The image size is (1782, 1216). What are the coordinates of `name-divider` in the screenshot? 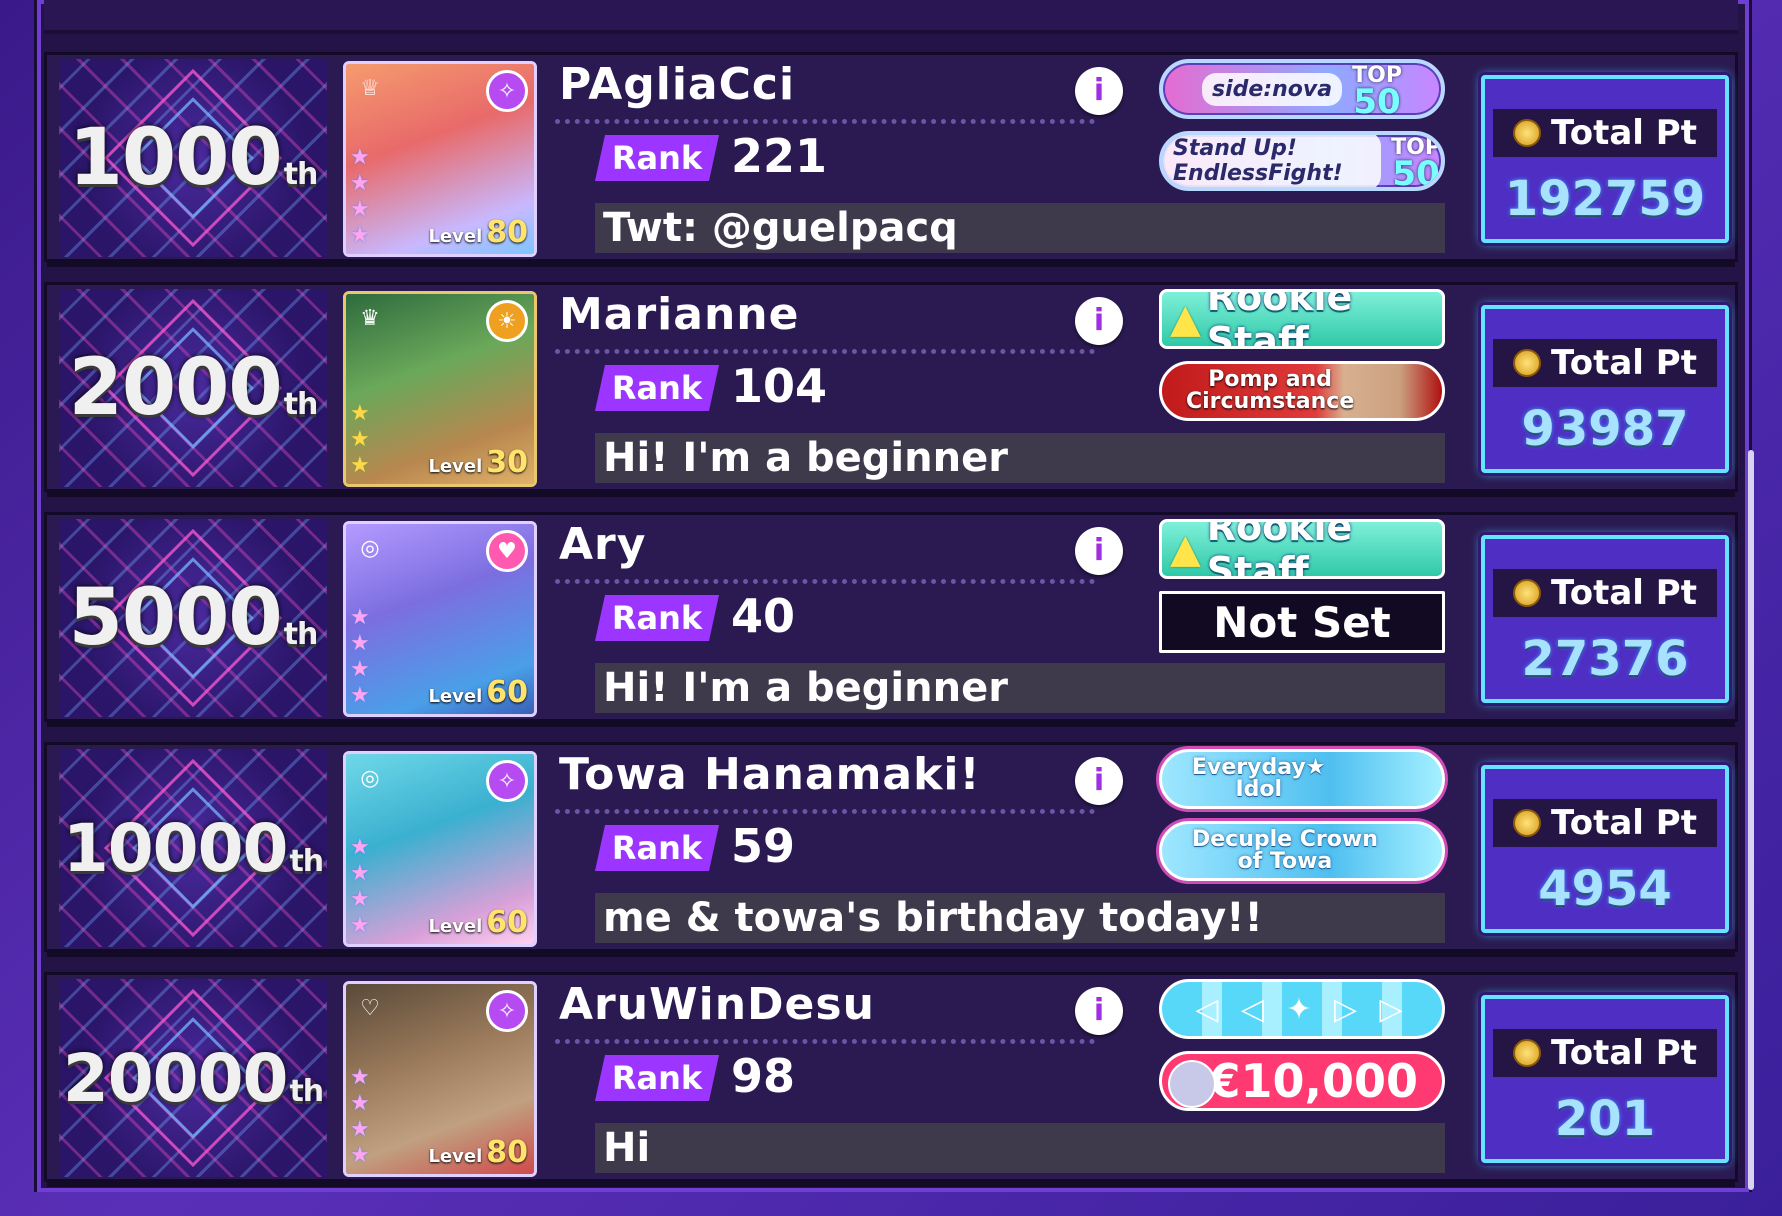 It's located at (825, 581).